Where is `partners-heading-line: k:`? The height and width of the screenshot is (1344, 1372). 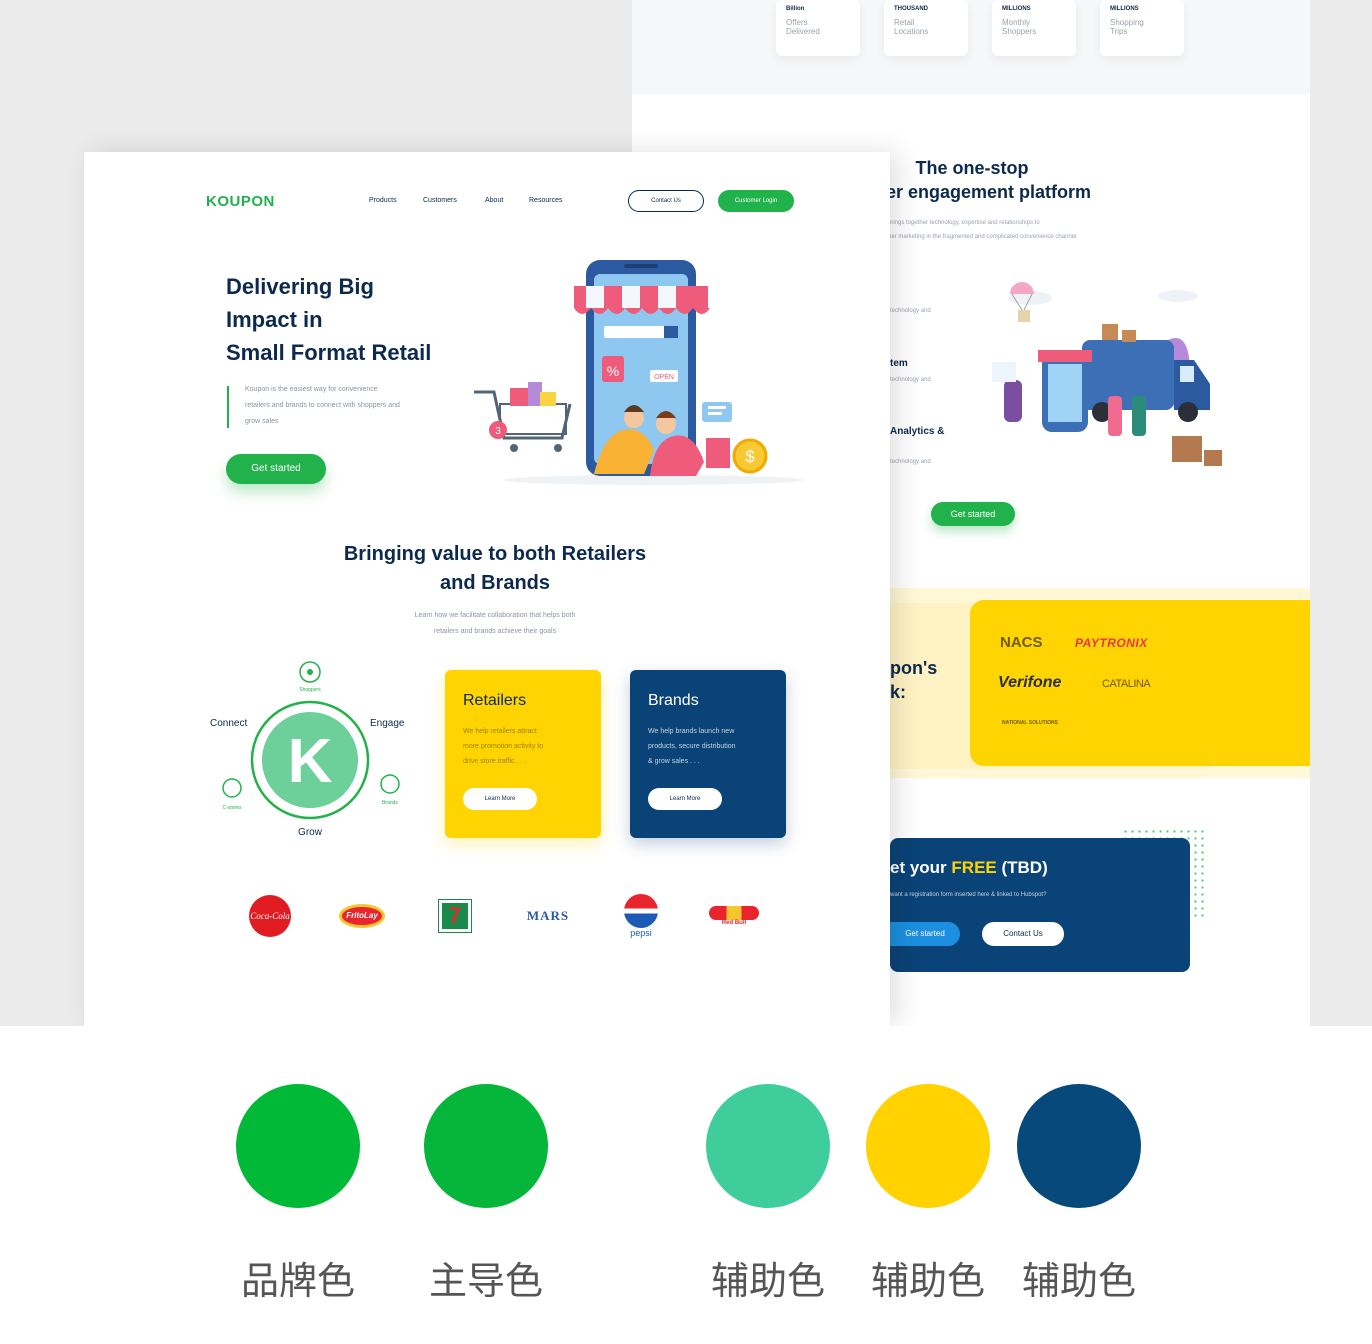 partners-heading-line: k: is located at coordinates (898, 692).